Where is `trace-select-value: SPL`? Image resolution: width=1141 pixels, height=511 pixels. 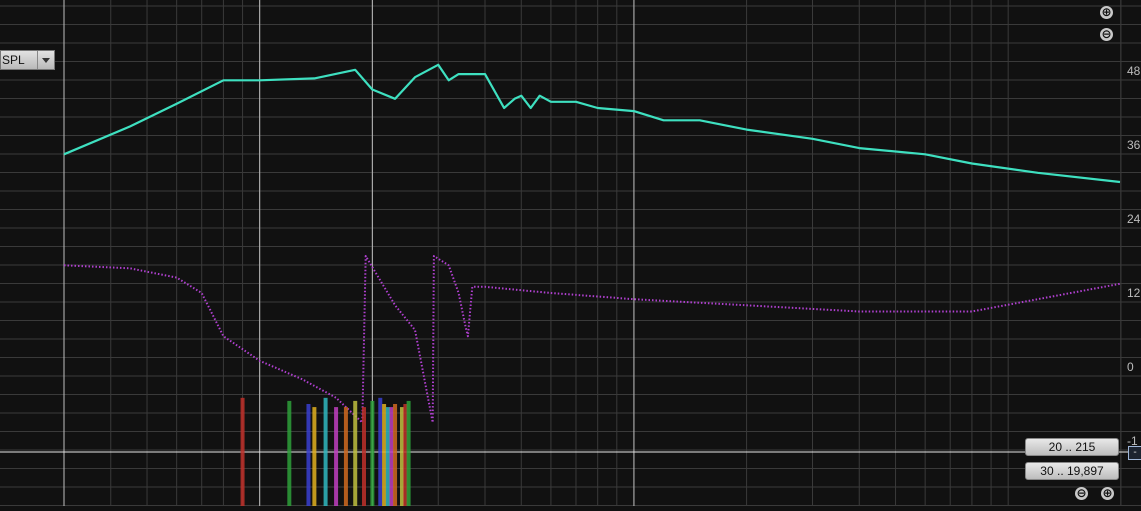
trace-select-value: SPL is located at coordinates (13, 60).